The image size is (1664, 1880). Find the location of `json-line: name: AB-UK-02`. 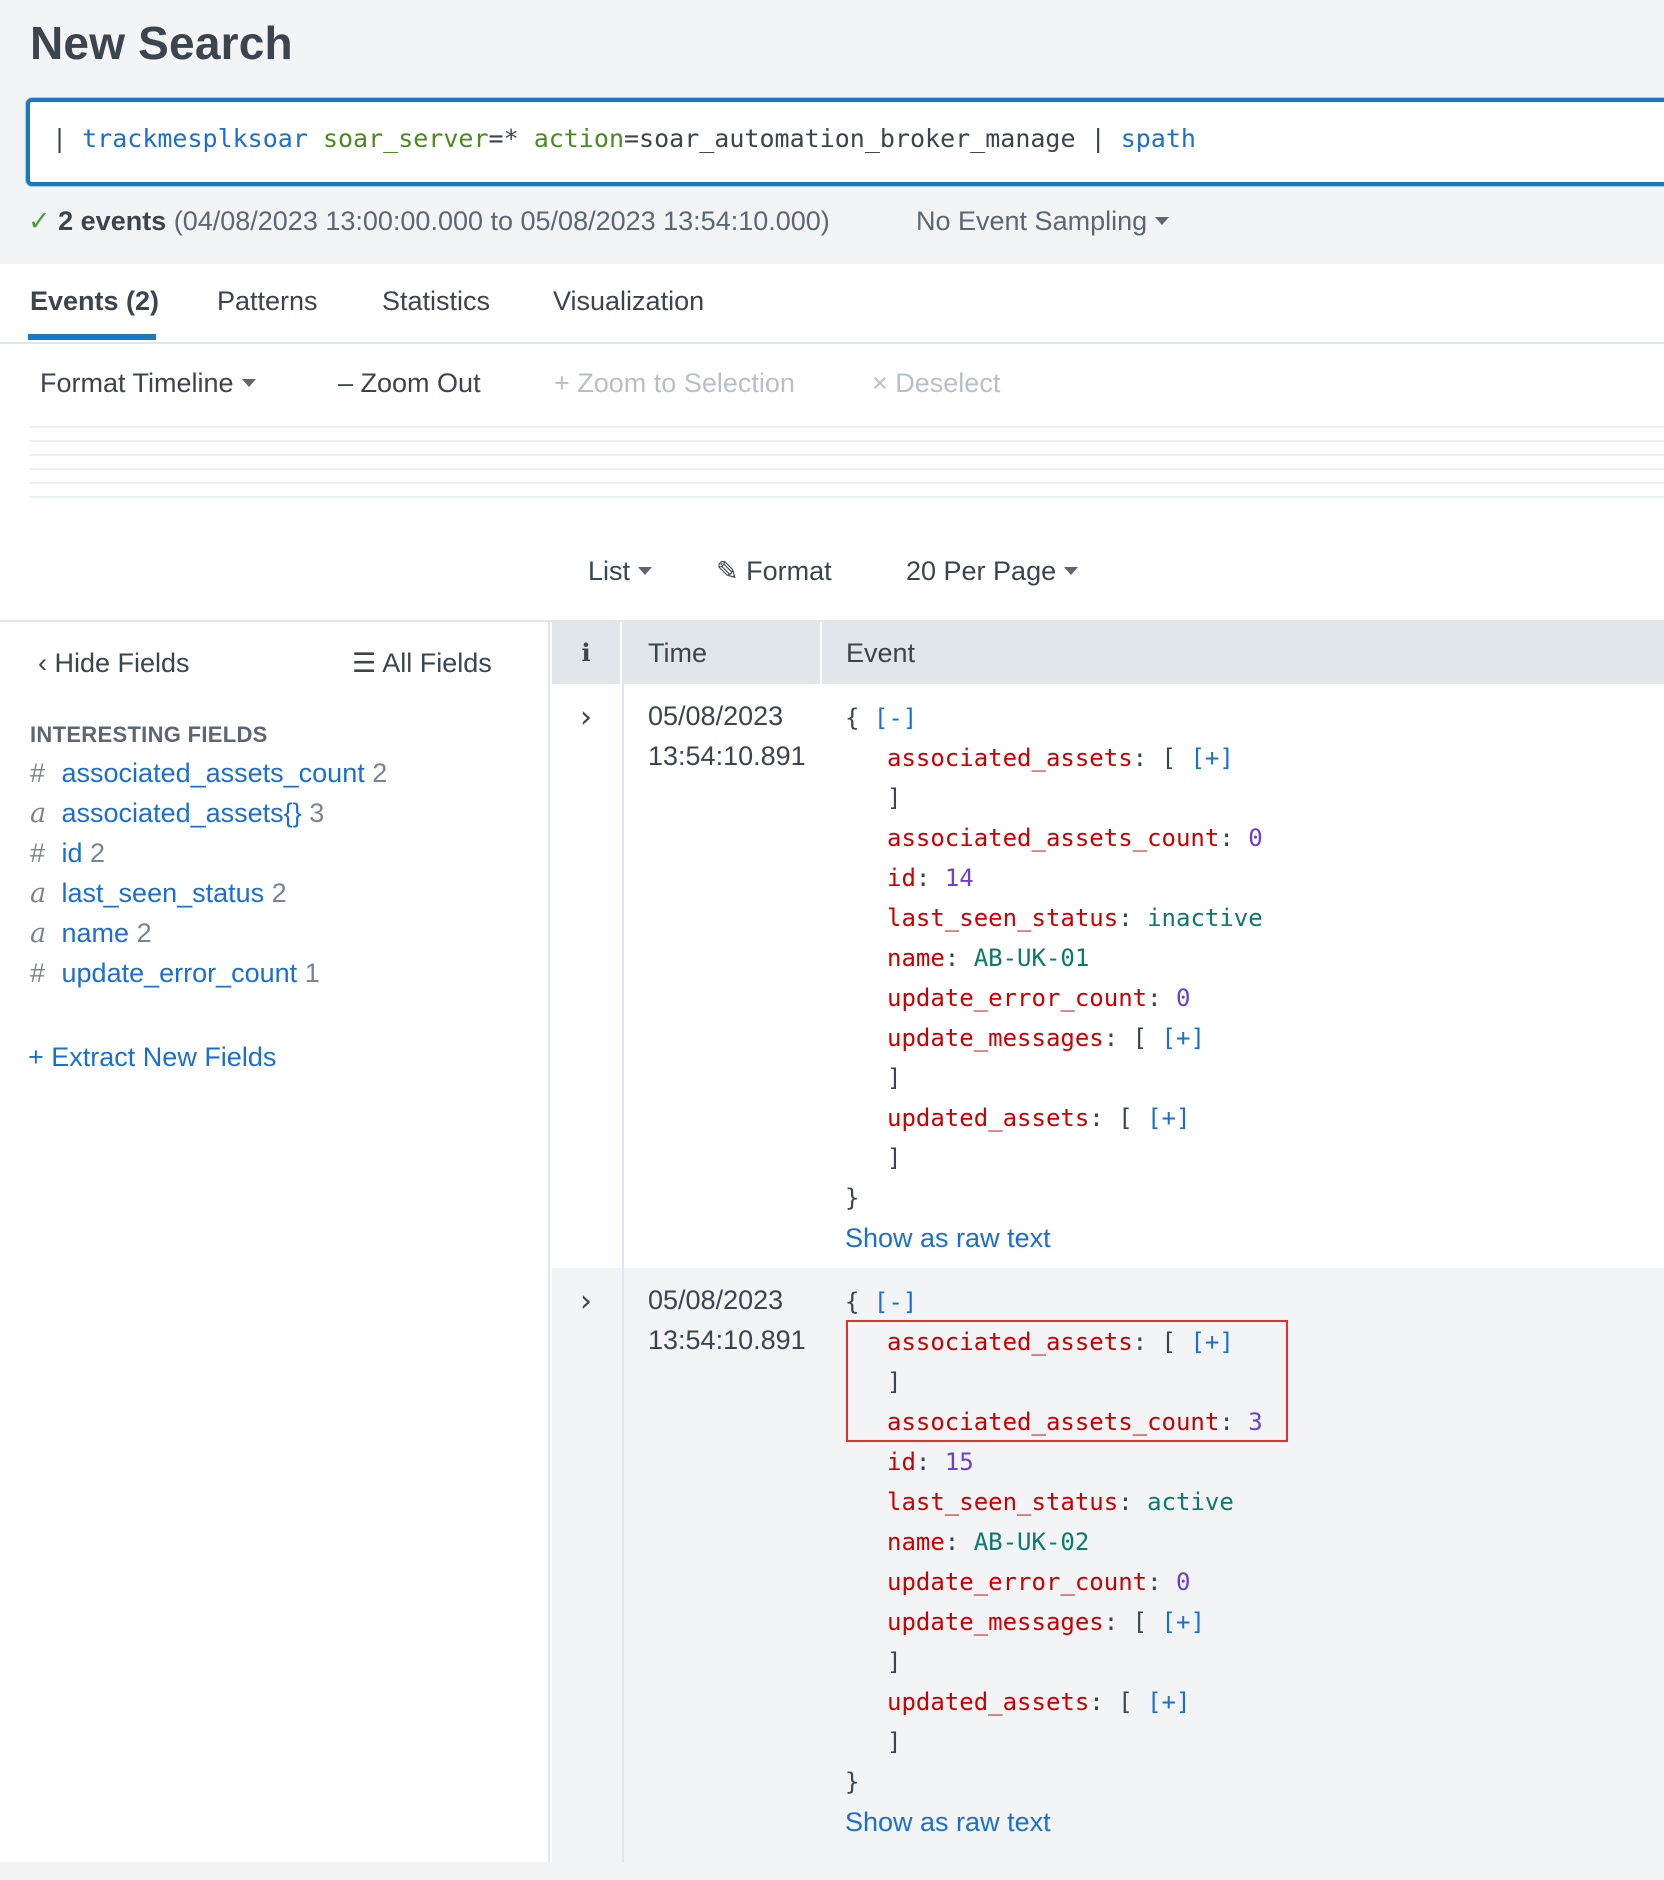

json-line: name: AB-UK-02 is located at coordinates (1054, 1542).